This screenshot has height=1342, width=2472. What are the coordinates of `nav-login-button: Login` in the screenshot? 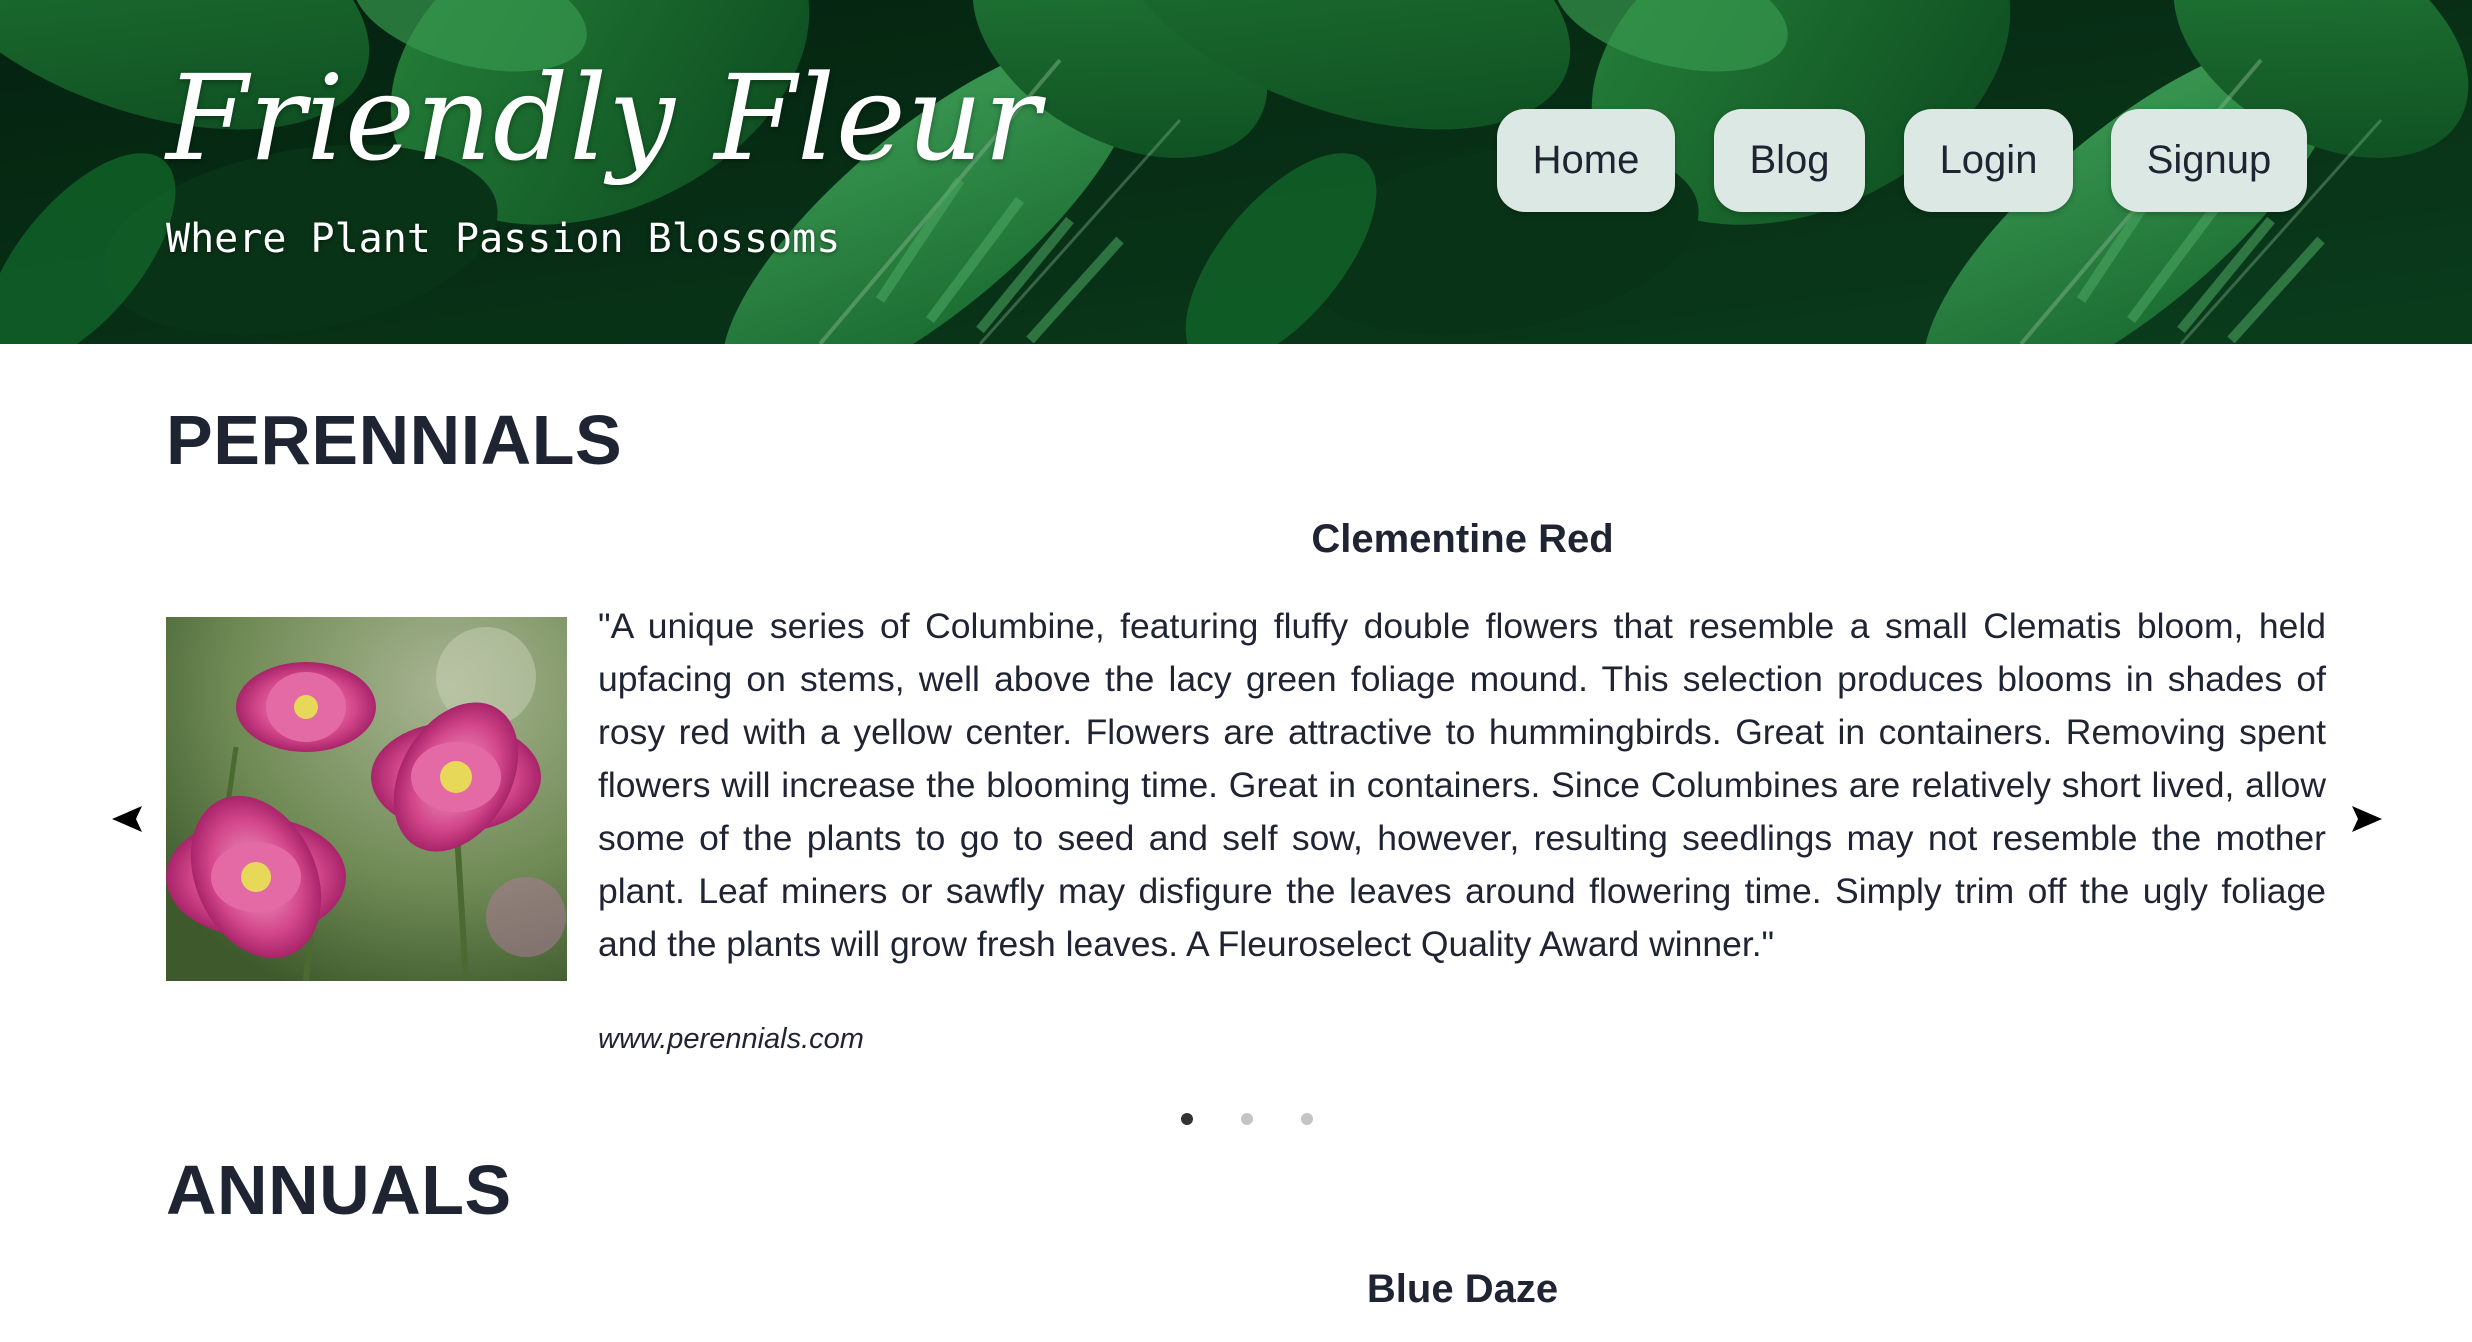 It's located at (1988, 160).